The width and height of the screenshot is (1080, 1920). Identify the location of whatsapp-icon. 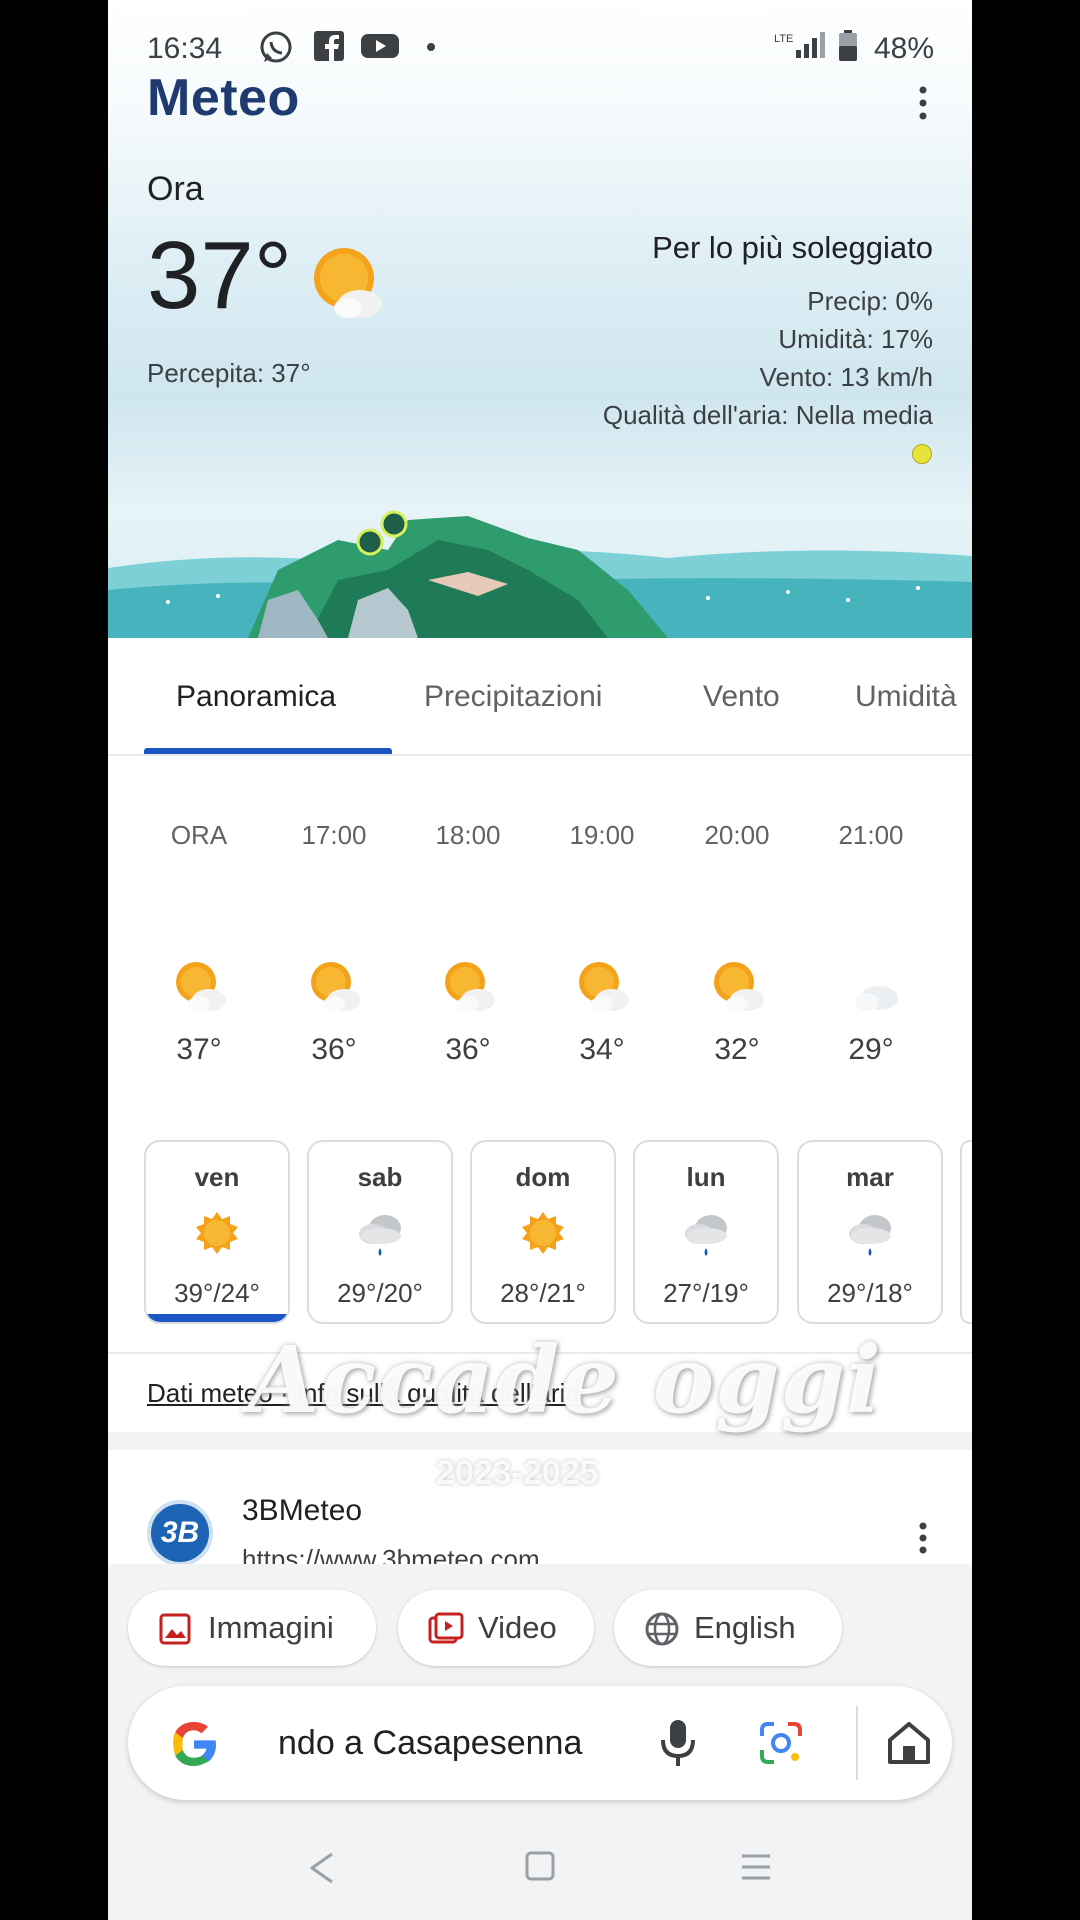
(276, 47).